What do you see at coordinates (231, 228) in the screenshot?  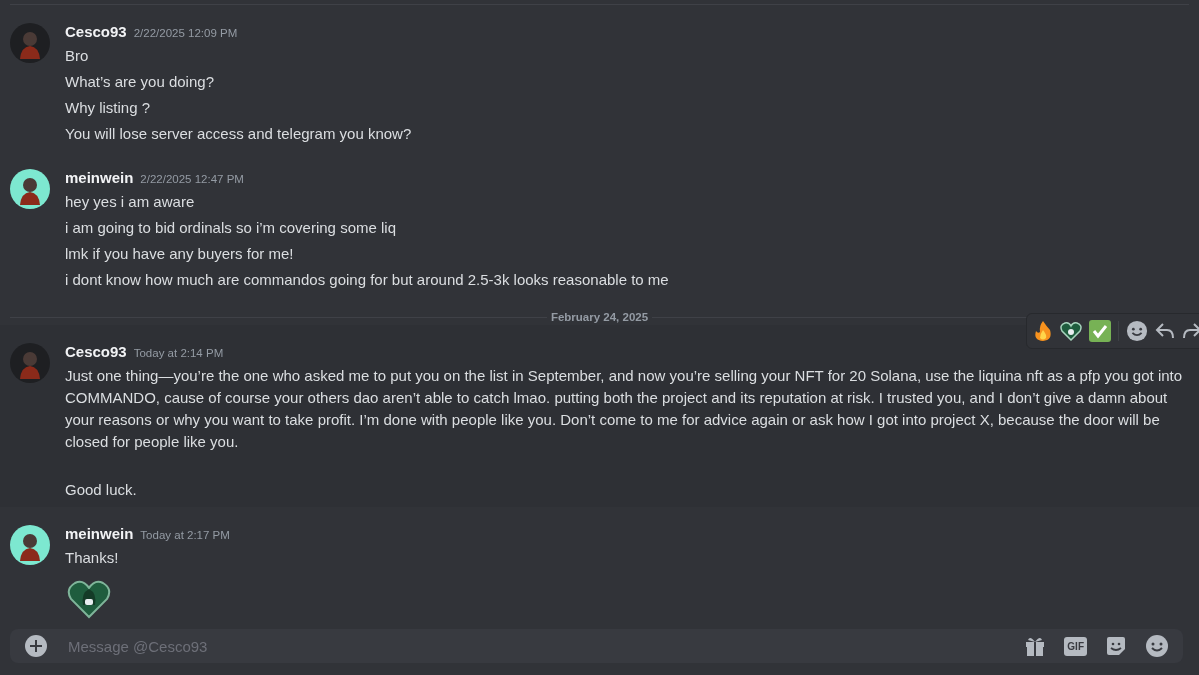 I see `message-text: i am going to bid ordinals so i’m covering some liq` at bounding box center [231, 228].